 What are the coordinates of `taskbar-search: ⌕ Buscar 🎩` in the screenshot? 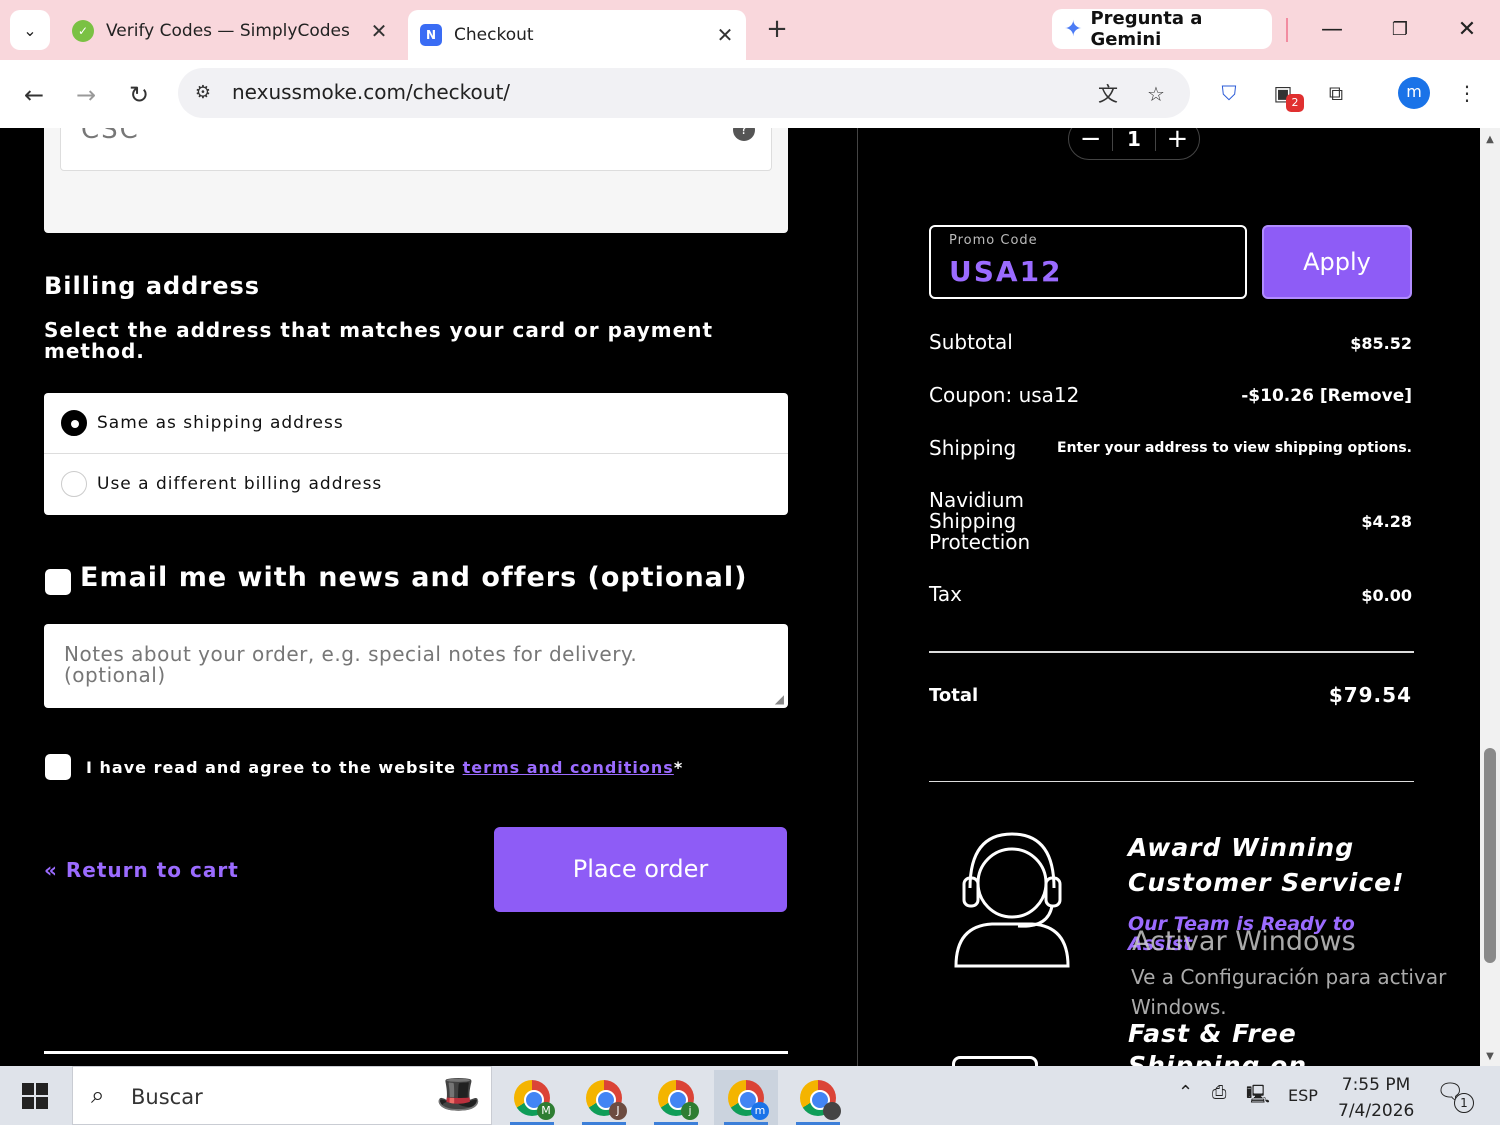 It's located at (282, 1095).